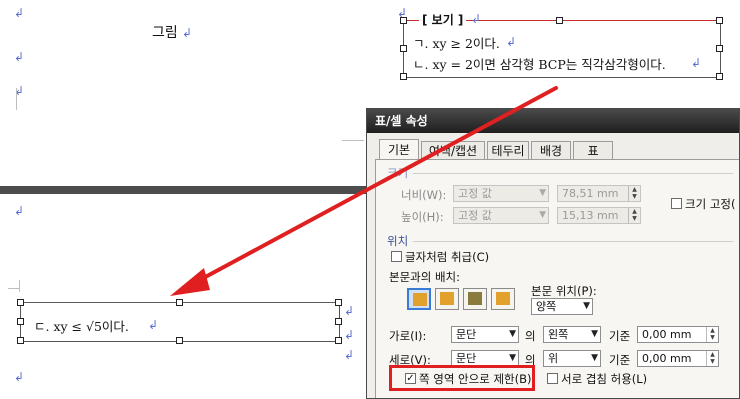  What do you see at coordinates (572, 334) in the screenshot?
I see `horizontal-align-select: 왼쪽 ▼` at bounding box center [572, 334].